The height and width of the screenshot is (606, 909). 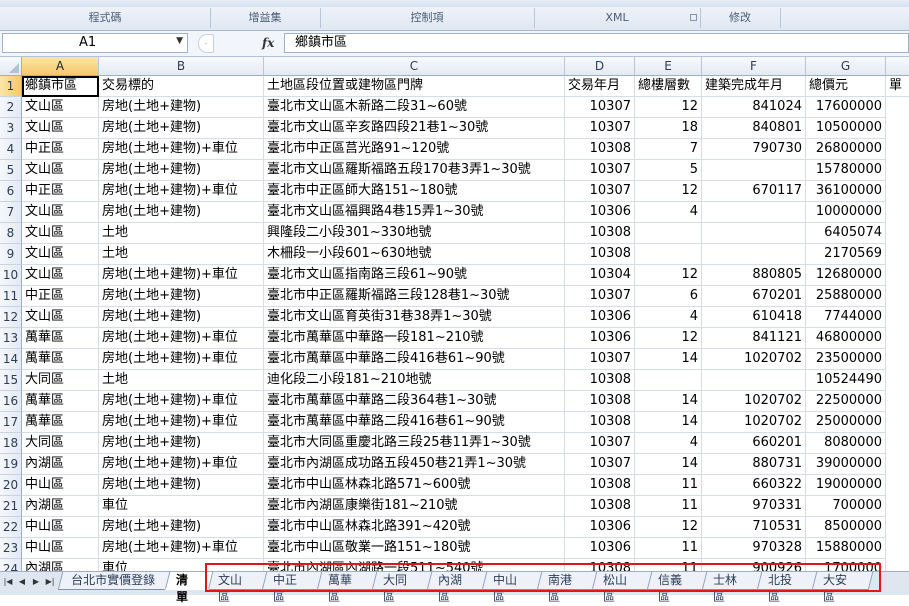 I want to click on data-cell: 710531, so click(x=754, y=527).